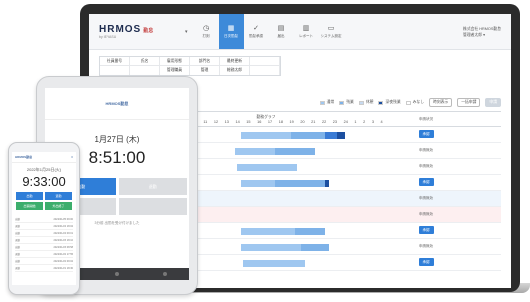 Image resolution: width=530 pixels, height=302 pixels. What do you see at coordinates (44, 226) in the screenshot?
I see `list-item: 退勤 2022/01/24 18:02` at bounding box center [44, 226].